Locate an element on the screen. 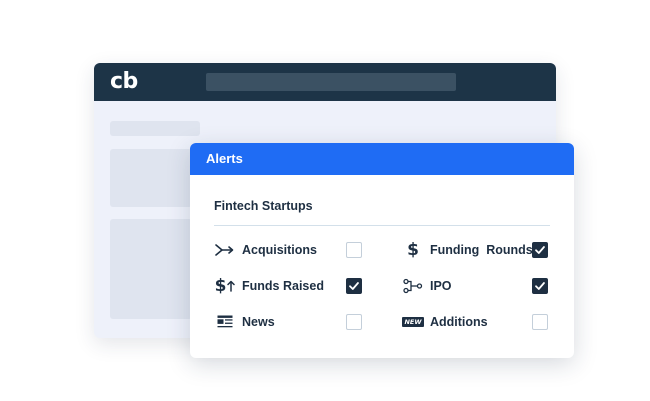  alert-item-label: Acquisitions is located at coordinates (280, 250).